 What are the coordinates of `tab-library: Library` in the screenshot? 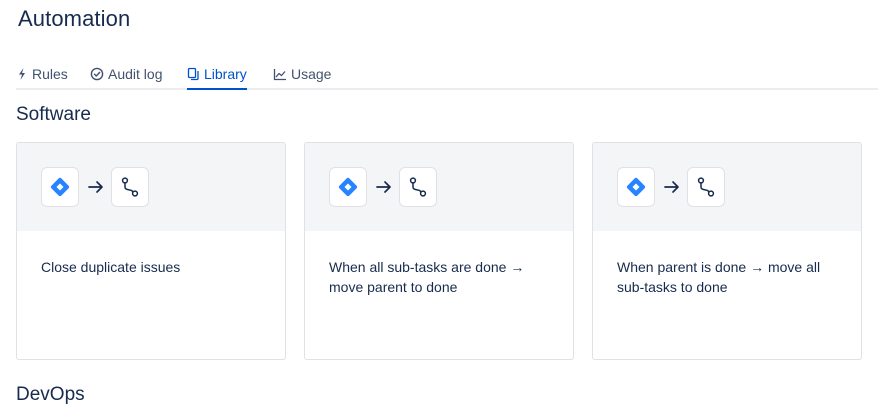 It's located at (217, 75).